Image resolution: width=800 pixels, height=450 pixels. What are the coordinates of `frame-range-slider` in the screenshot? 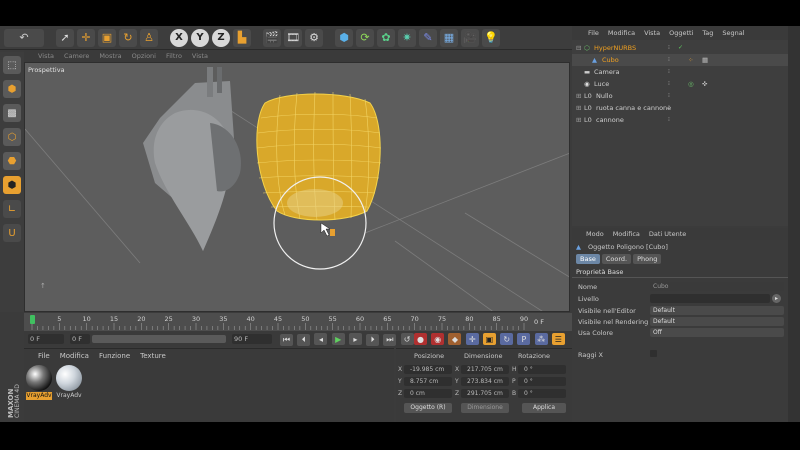 It's located at (159, 339).